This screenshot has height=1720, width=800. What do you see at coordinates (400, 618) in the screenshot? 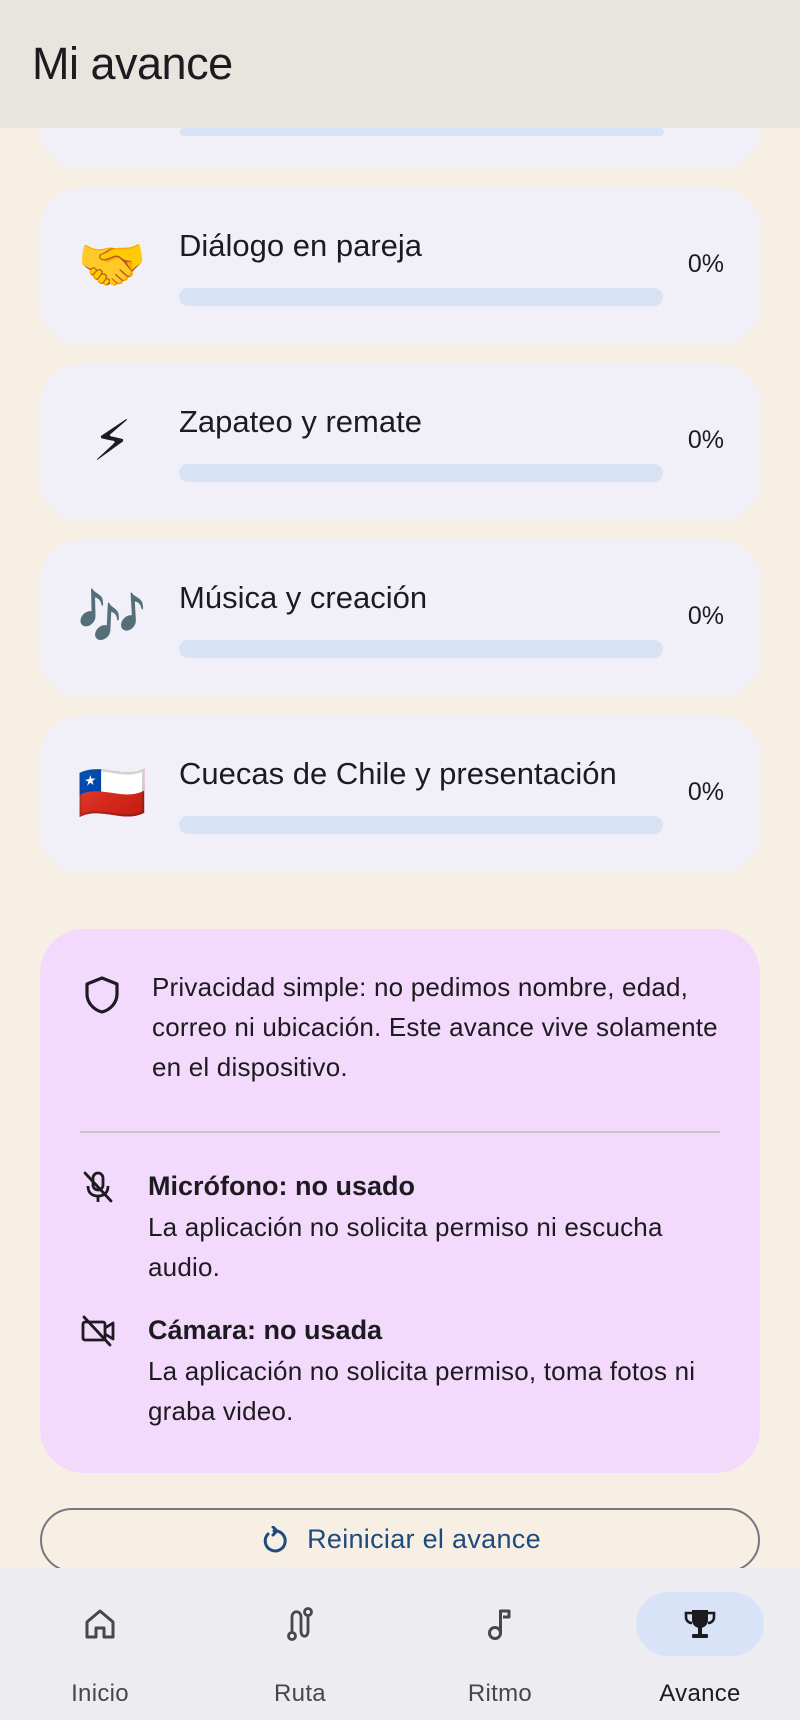
I see `topic-card-musica: 🎶 Música y creación 0%` at bounding box center [400, 618].